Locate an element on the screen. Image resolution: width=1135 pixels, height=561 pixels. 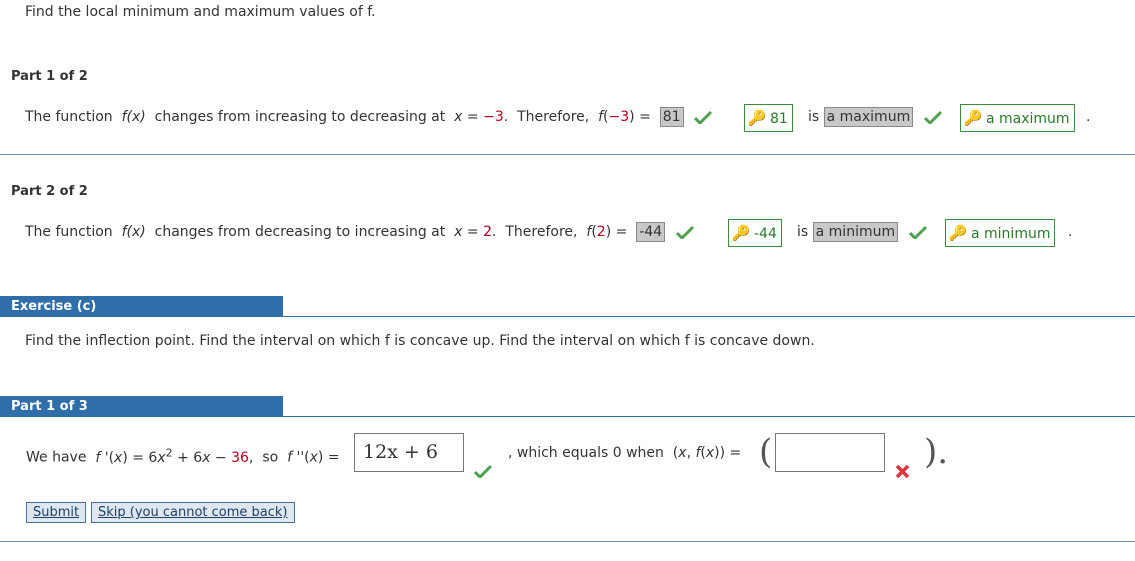
first-derivative: f '(x) = 6x2 + 6x − 36, is located at coordinates (174, 456).